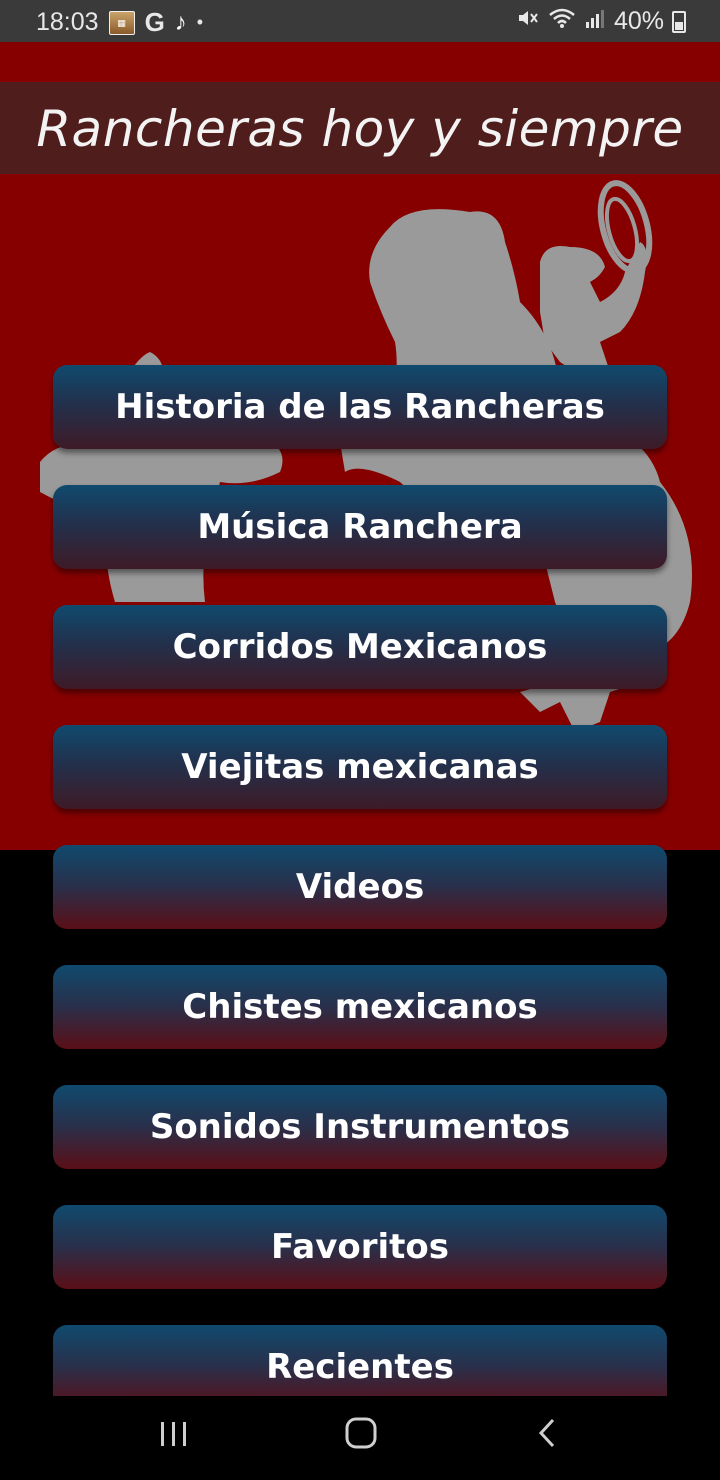 This screenshot has width=720, height=1480. What do you see at coordinates (360, 647) in the screenshot?
I see `menu-item-corridos: Corridos Mexicanos` at bounding box center [360, 647].